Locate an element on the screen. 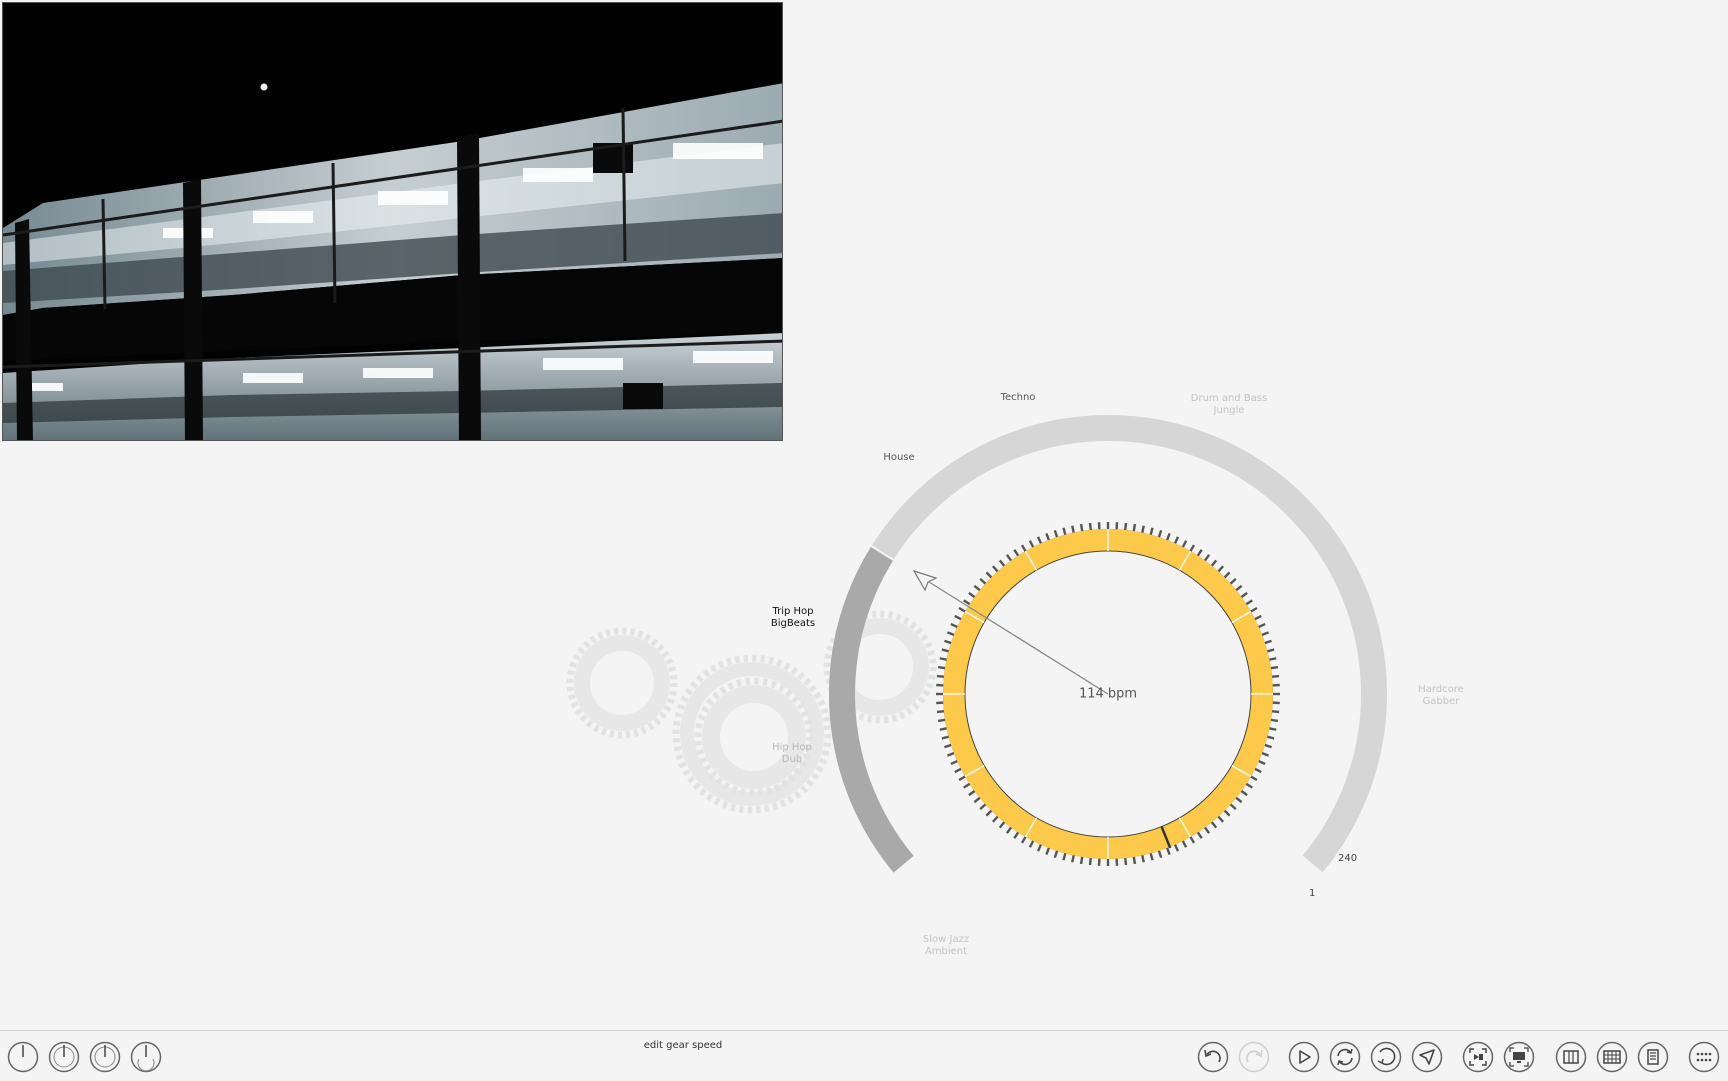 The height and width of the screenshot is (1081, 1728). genre-label-slow-jazz: Slow Jazz Ambient is located at coordinates (946, 946).